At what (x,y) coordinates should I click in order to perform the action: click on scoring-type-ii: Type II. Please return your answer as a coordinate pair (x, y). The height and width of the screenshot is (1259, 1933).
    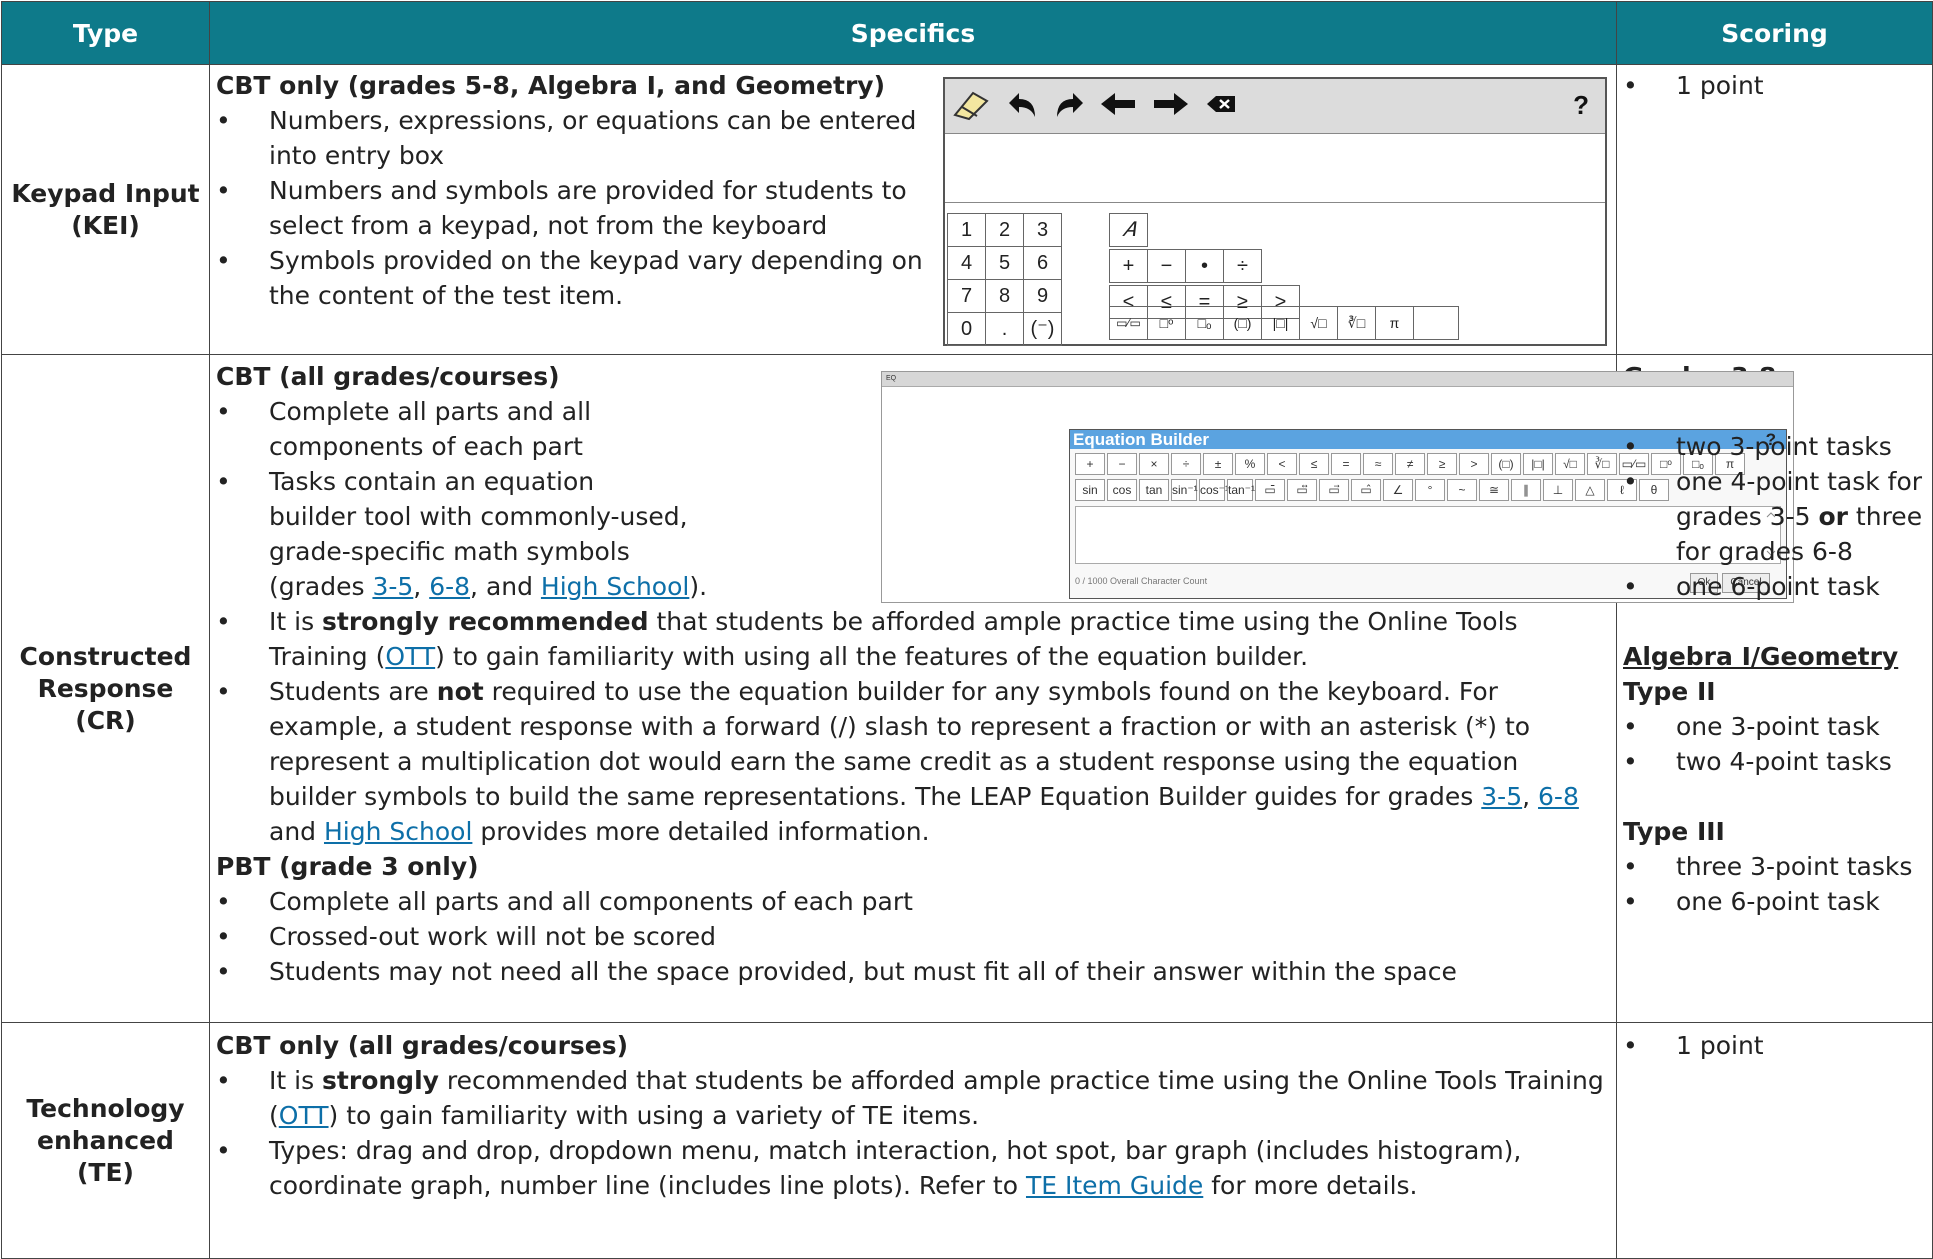
    Looking at the image, I should click on (1669, 691).